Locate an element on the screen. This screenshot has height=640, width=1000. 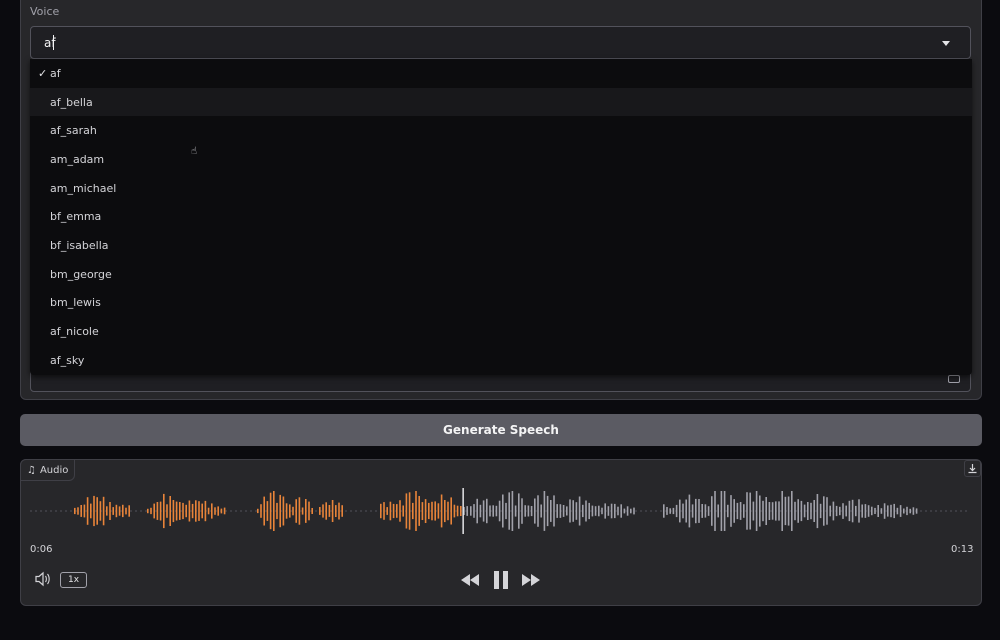
voice-option-bm-lewis: bm_lewis is located at coordinates (501, 303).